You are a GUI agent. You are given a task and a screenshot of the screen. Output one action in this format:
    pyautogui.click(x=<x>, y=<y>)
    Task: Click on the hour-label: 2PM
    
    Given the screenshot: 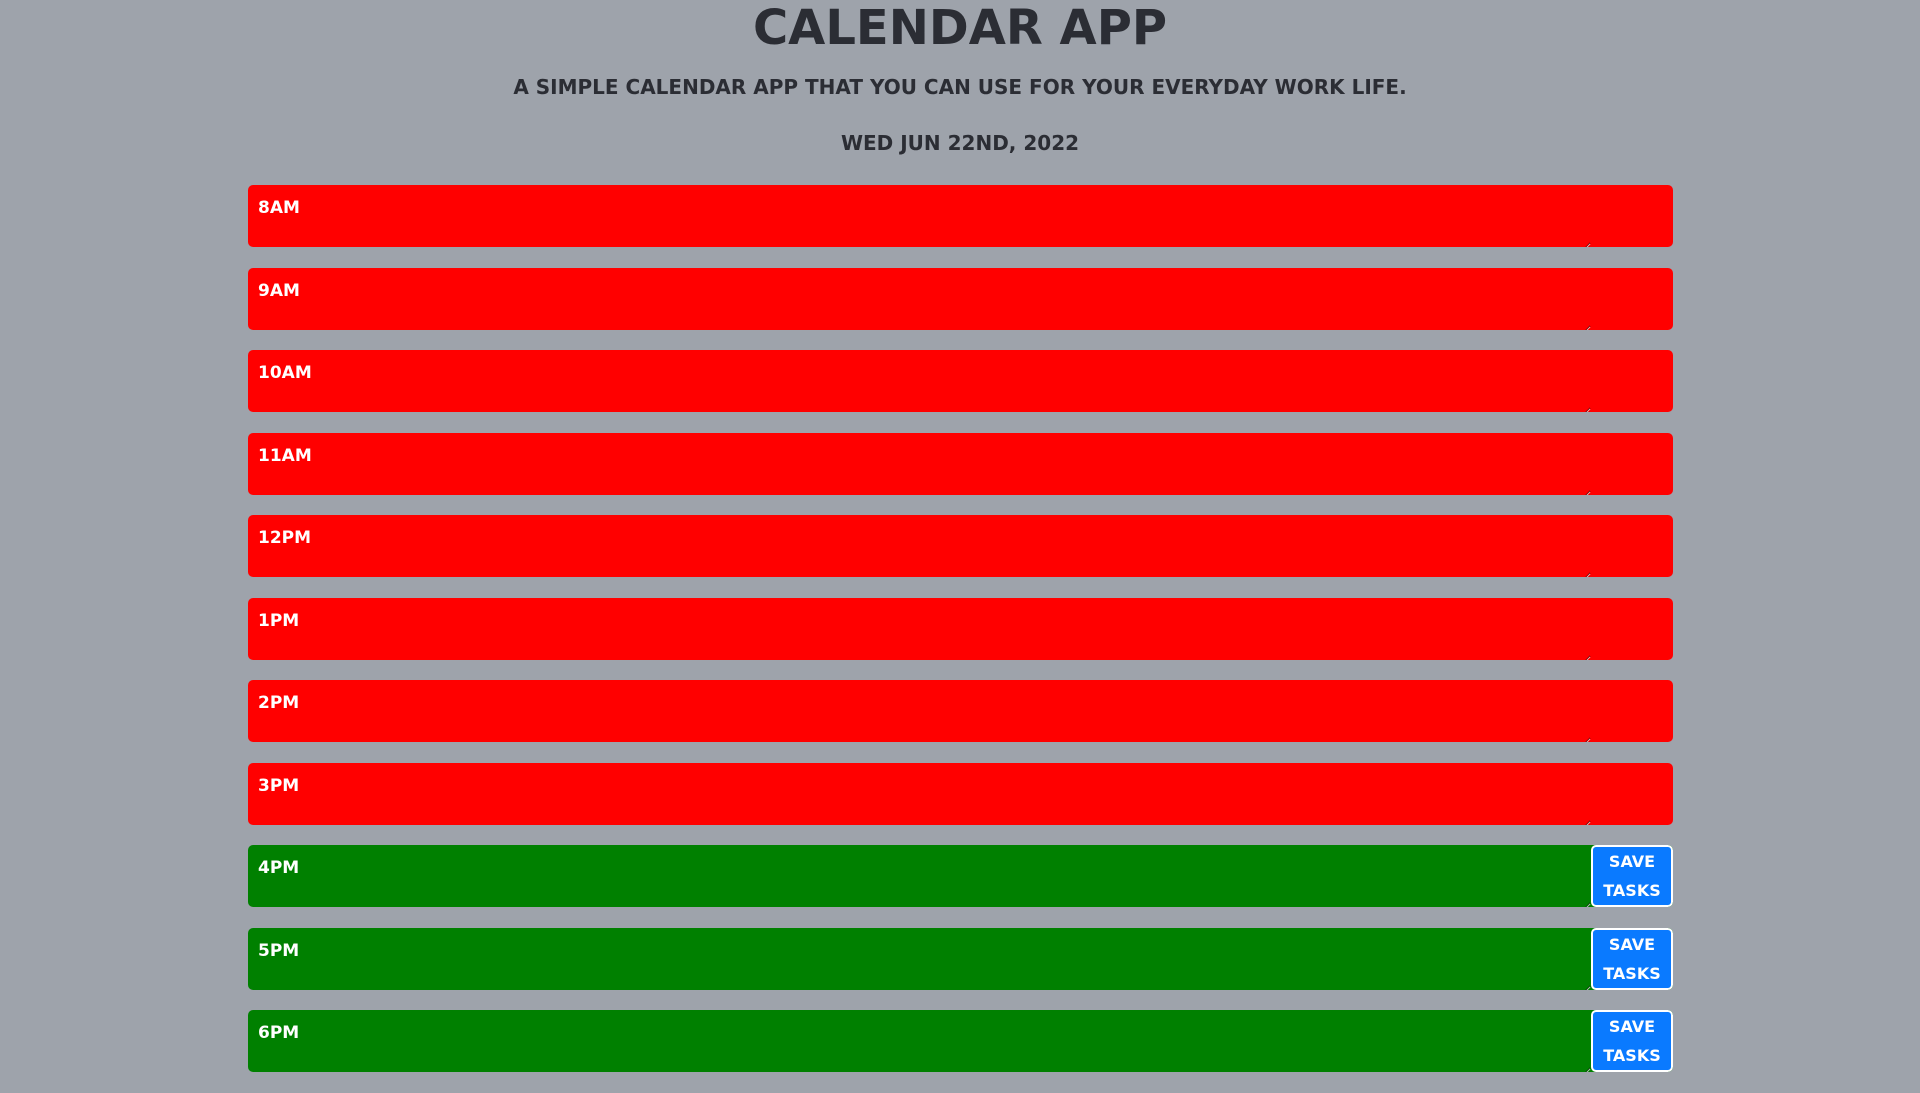 What is the action you would take?
    pyautogui.click(x=279, y=703)
    